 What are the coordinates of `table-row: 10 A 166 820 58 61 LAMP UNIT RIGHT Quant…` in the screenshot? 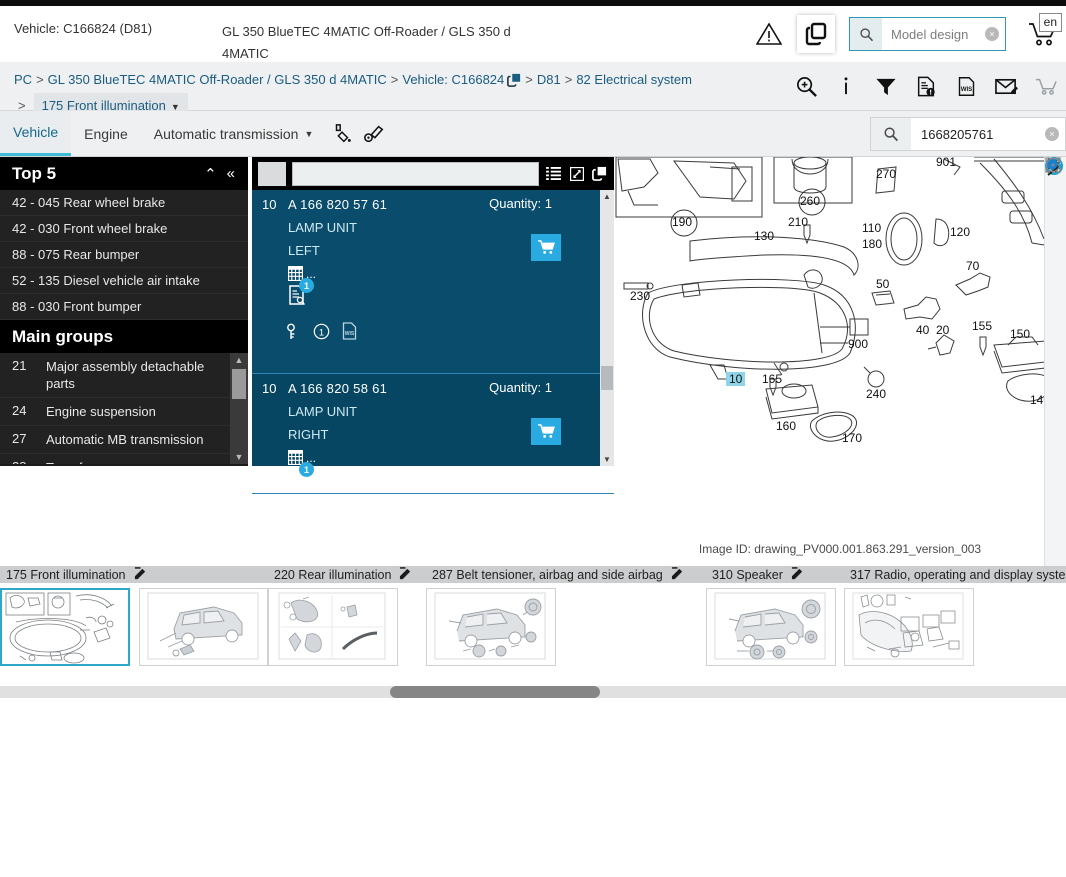 It's located at (433, 434).